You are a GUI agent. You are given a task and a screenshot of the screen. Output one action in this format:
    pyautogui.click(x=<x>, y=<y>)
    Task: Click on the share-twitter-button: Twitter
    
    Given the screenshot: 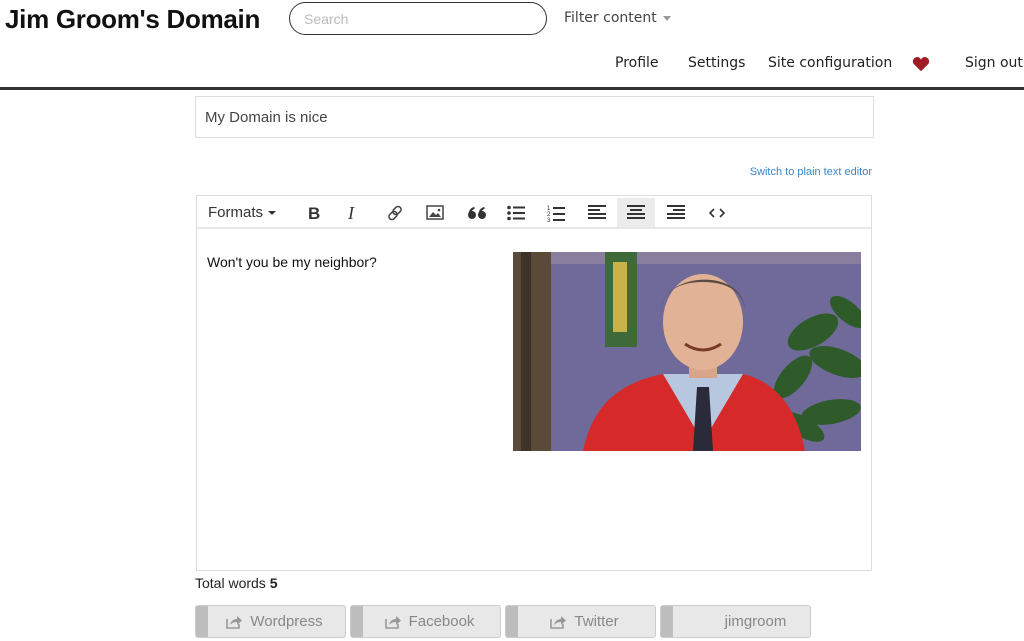 What is the action you would take?
    pyautogui.click(x=580, y=621)
    